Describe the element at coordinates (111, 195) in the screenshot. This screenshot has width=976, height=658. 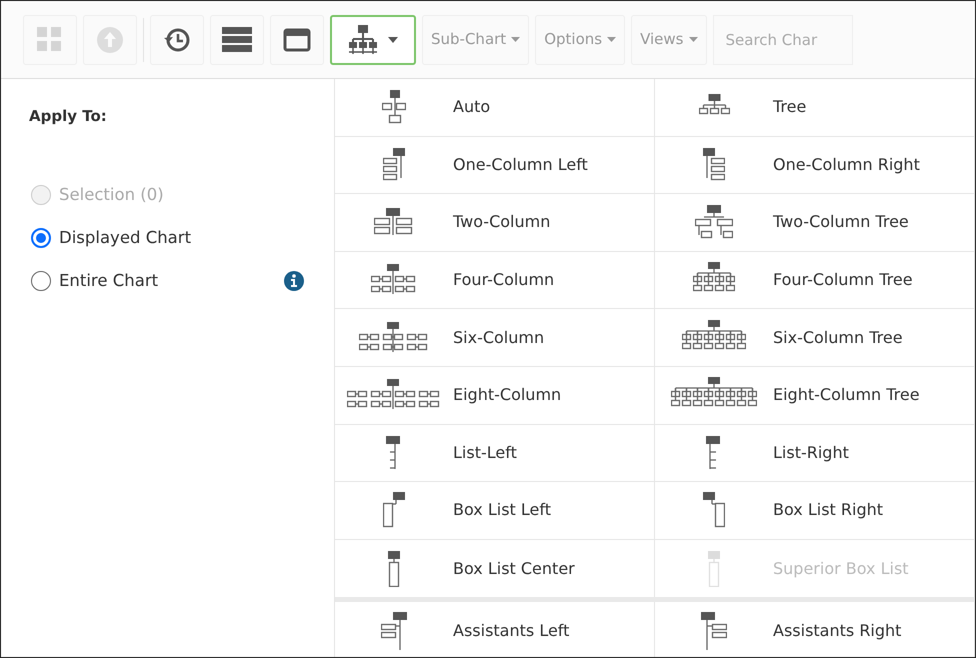
I see `radio-label: Selection (0)` at that location.